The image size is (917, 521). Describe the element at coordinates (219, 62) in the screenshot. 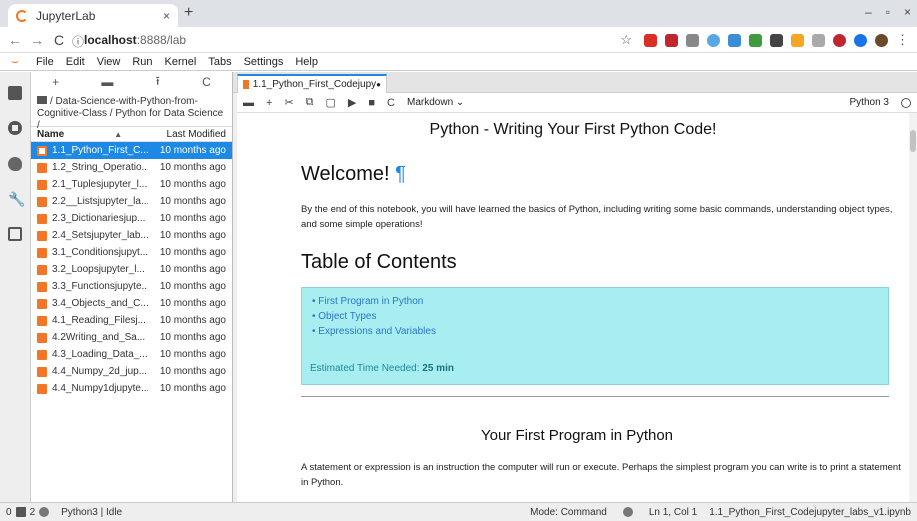

I see `menu-tabs: Tabs` at that location.